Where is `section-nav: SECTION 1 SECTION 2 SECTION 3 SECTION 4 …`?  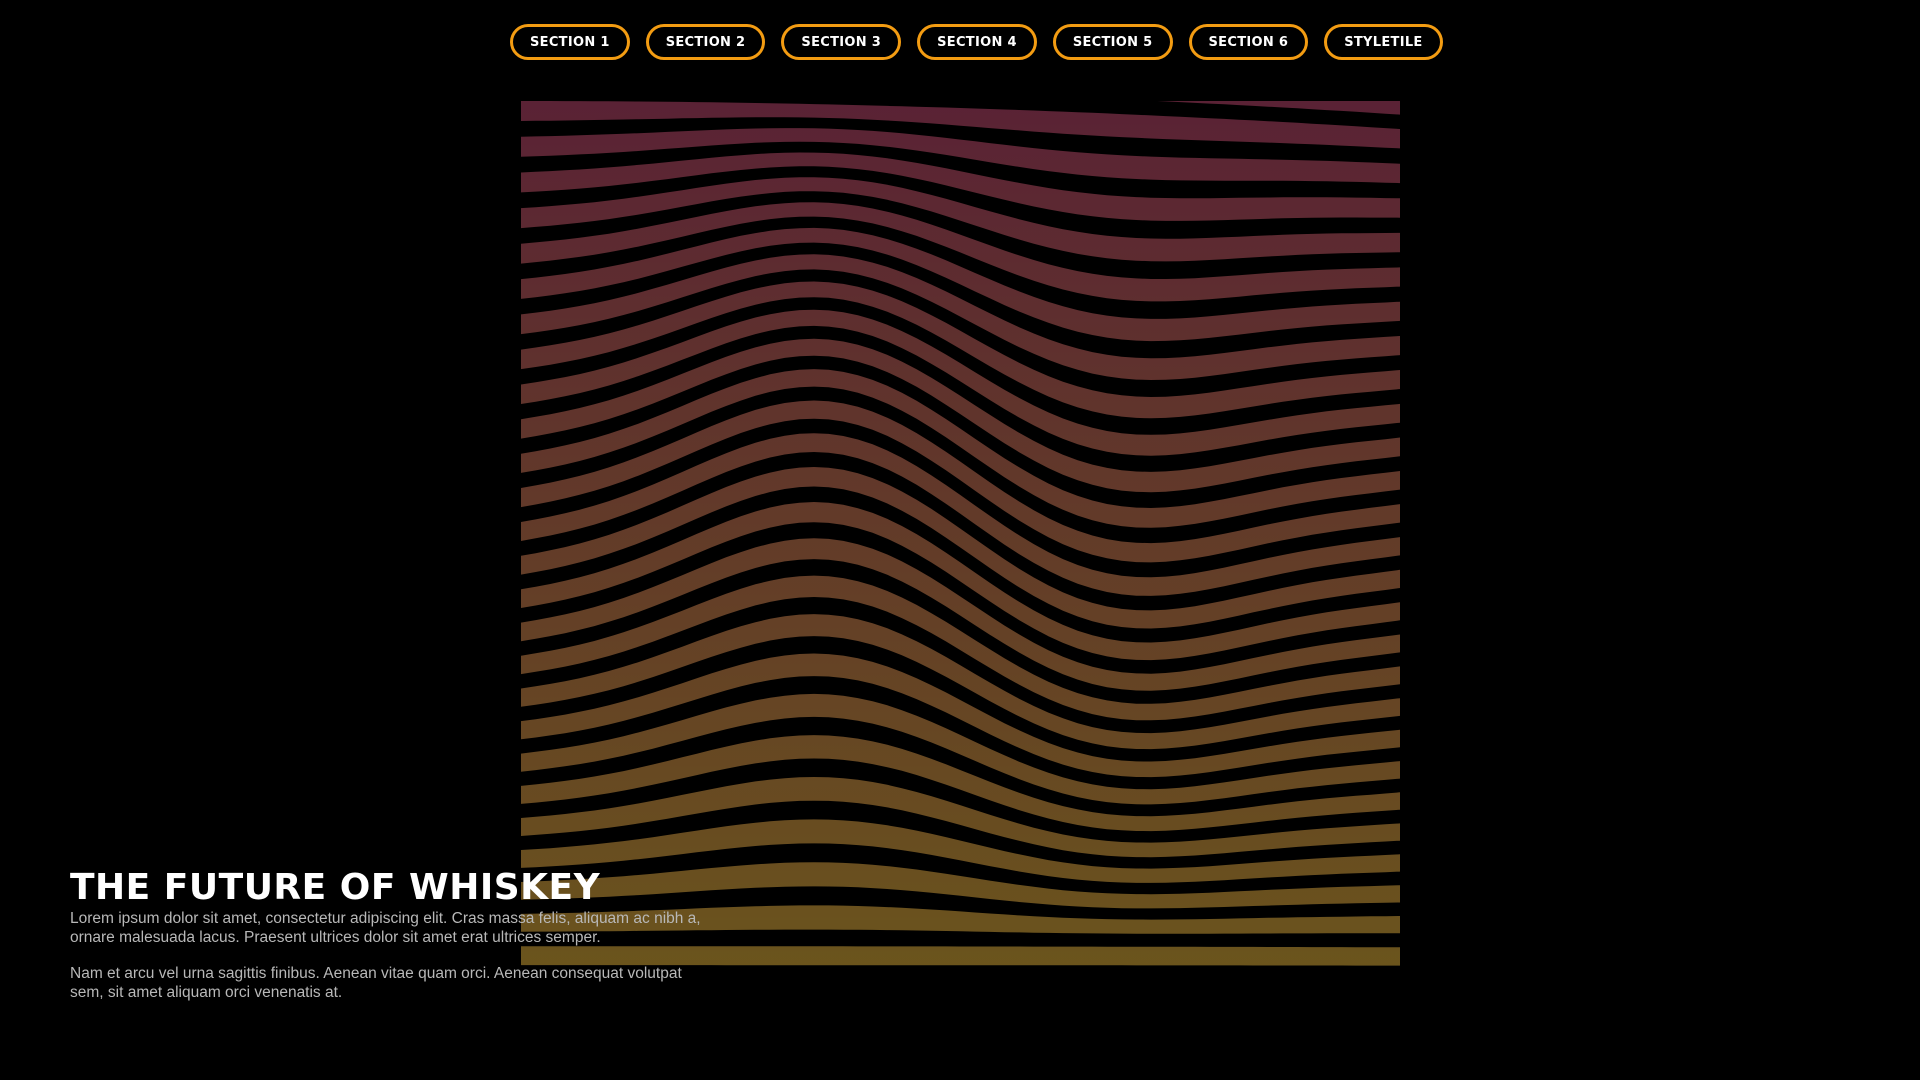
section-nav: SECTION 1 SECTION 2 SECTION 3 SECTION 4 … is located at coordinates (976, 42).